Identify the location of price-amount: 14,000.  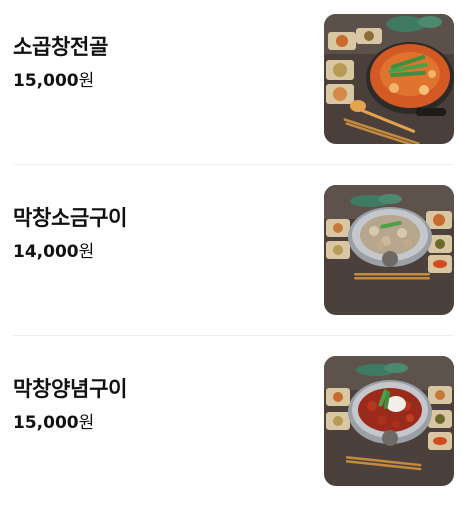
(46, 252).